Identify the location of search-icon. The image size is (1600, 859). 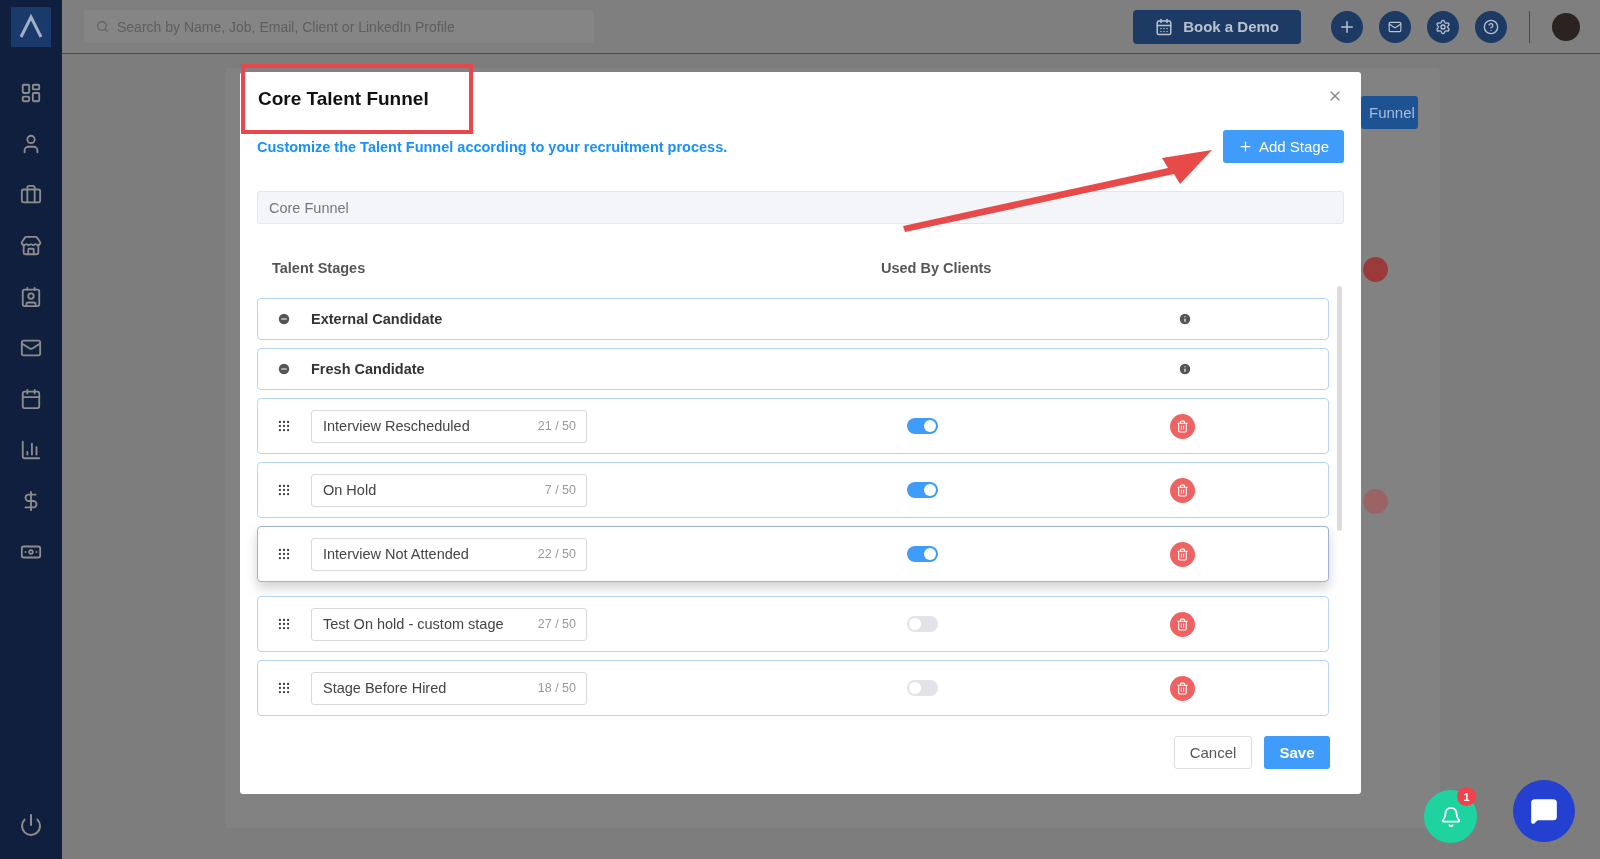
(102, 26).